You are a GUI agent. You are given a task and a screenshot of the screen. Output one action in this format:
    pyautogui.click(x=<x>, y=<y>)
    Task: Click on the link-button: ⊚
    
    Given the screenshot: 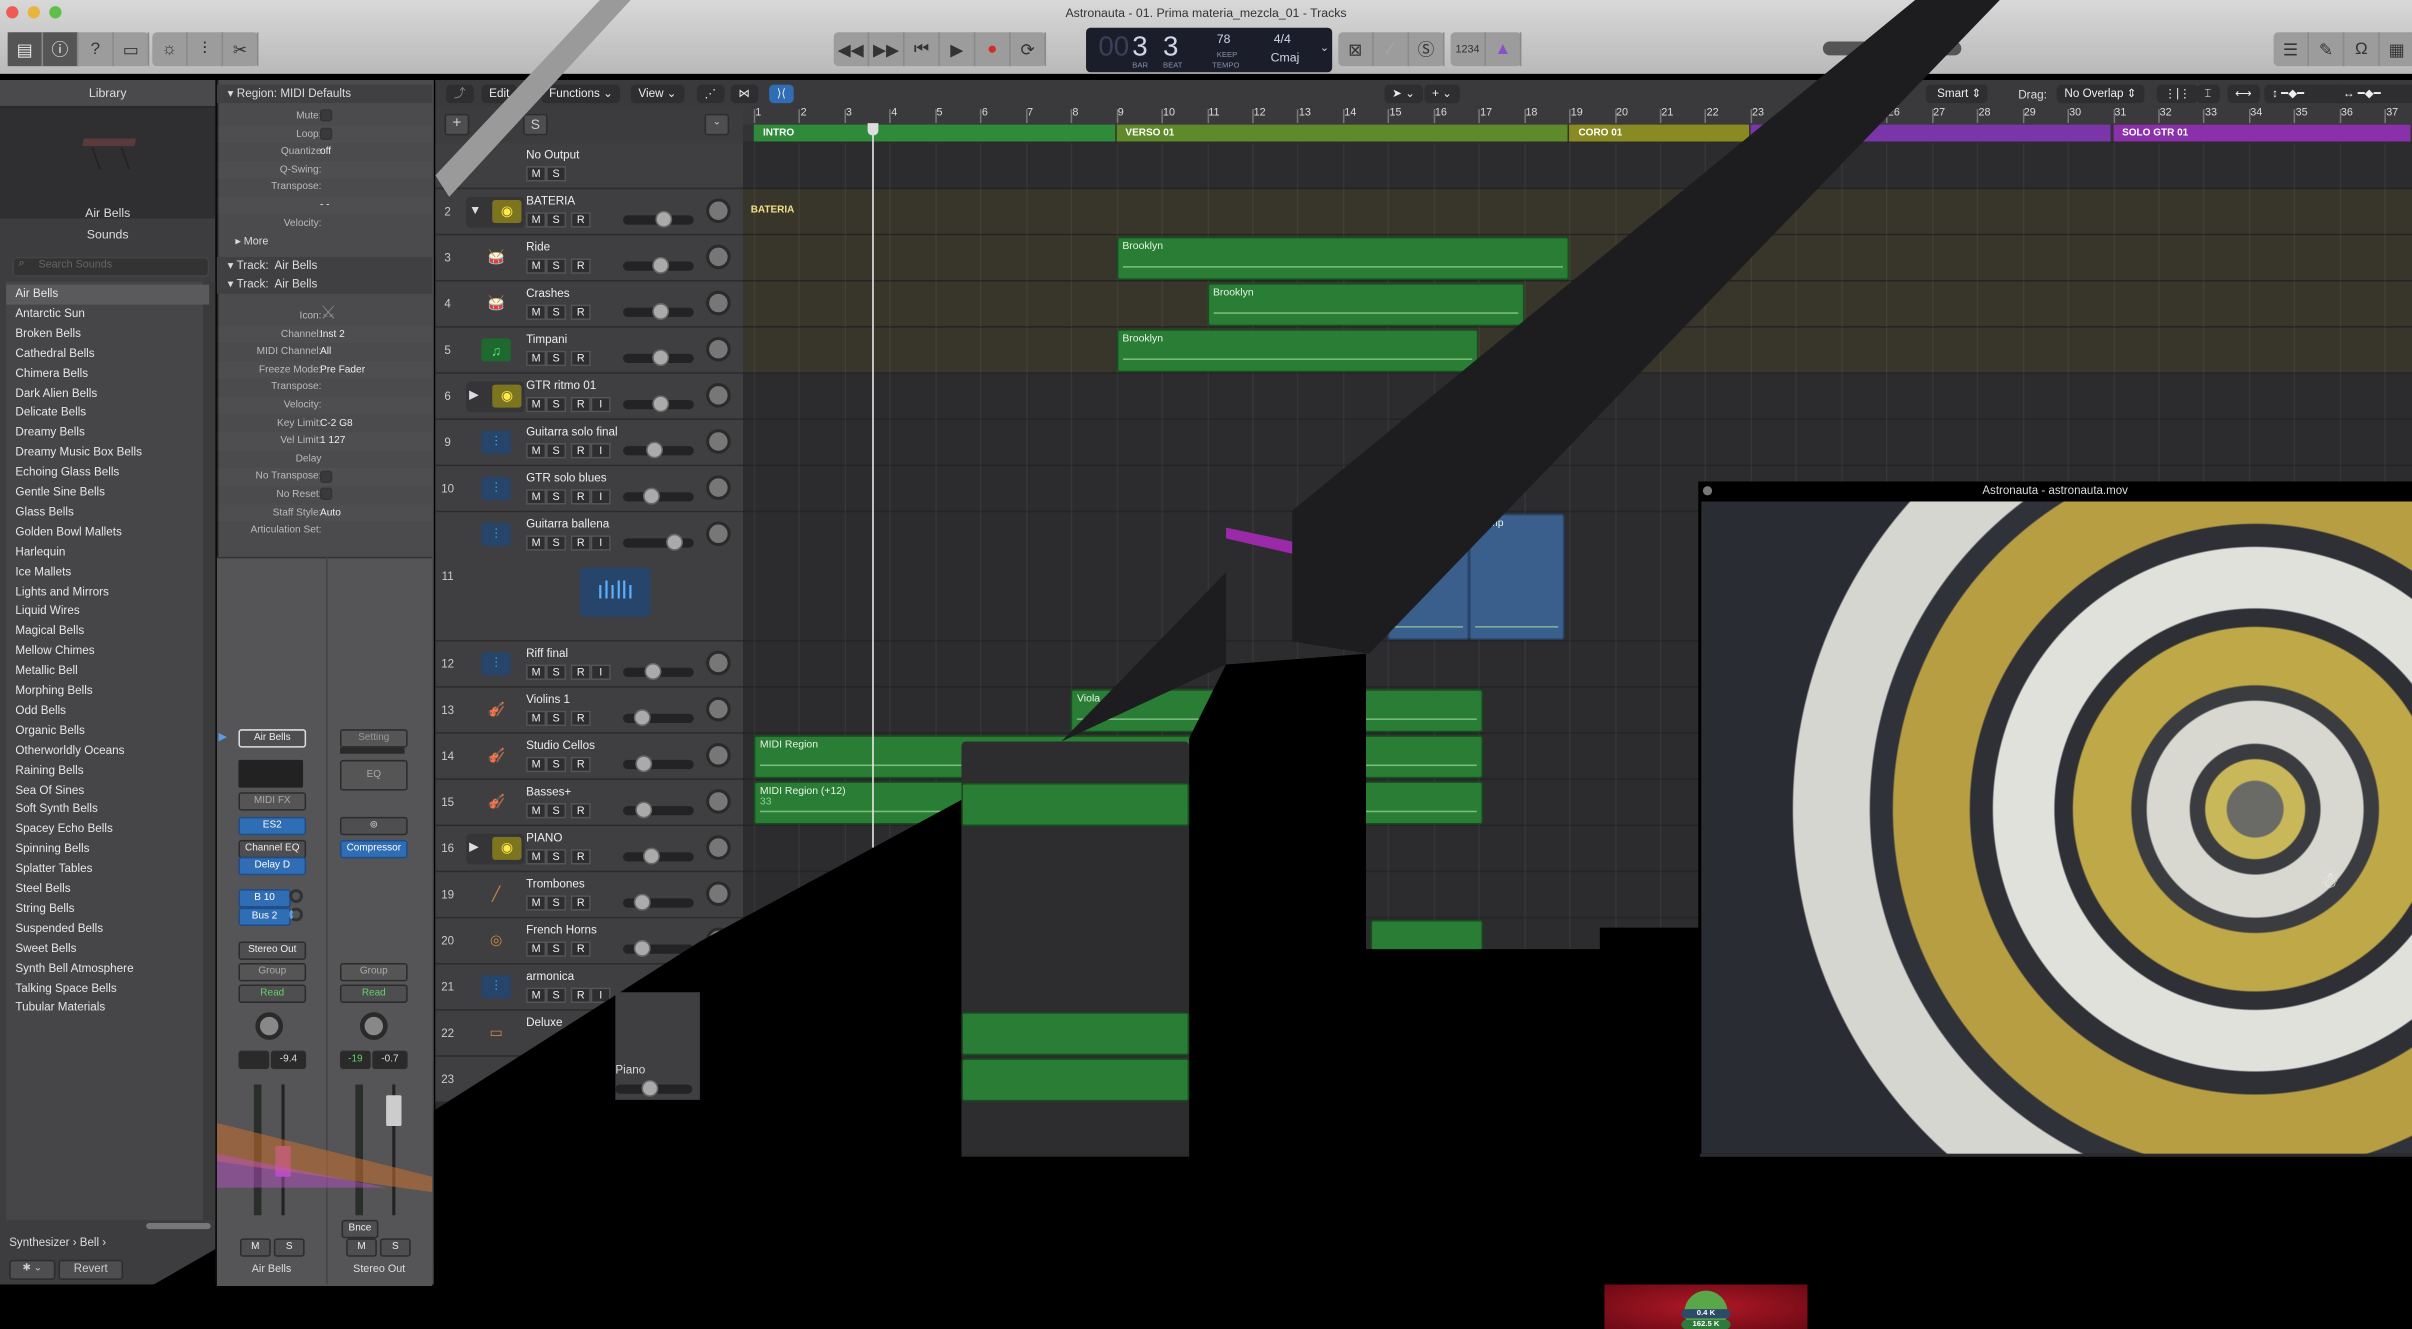 What is the action you would take?
    pyautogui.click(x=373, y=826)
    